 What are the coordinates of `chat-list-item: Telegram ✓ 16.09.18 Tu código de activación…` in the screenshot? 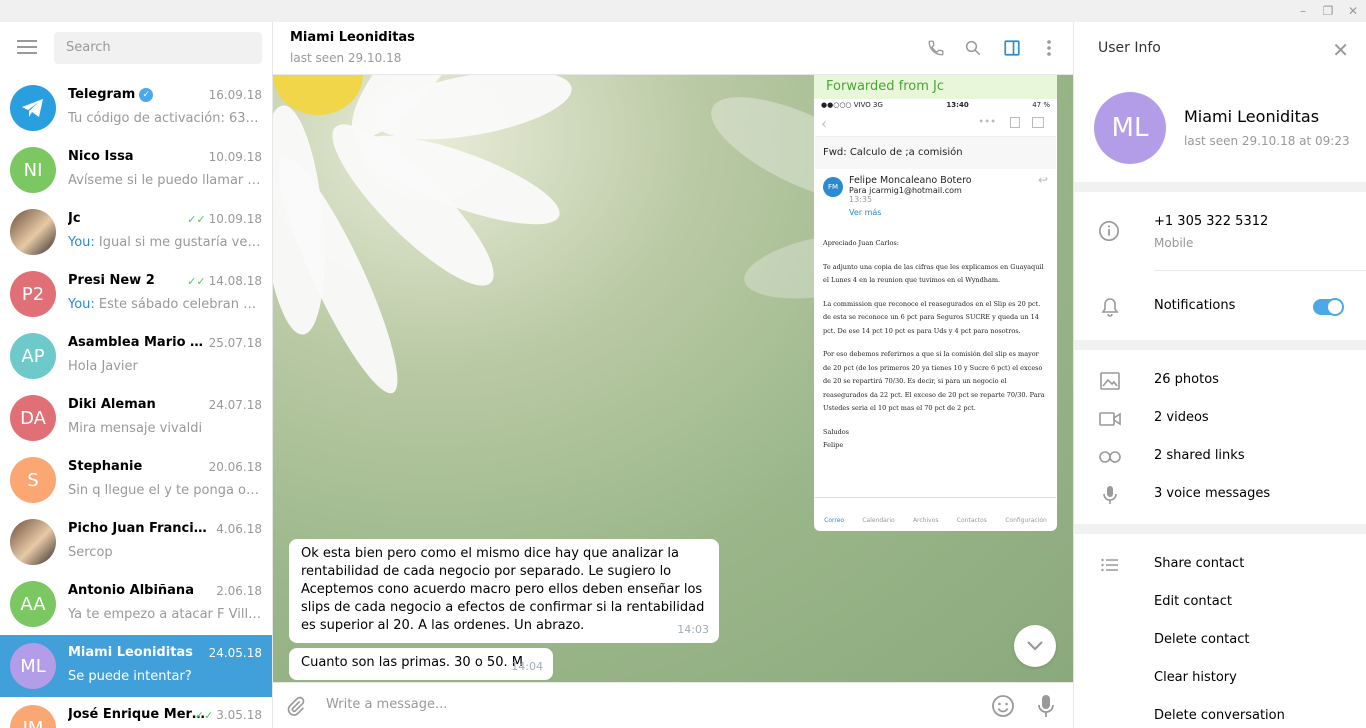 It's located at (136, 108).